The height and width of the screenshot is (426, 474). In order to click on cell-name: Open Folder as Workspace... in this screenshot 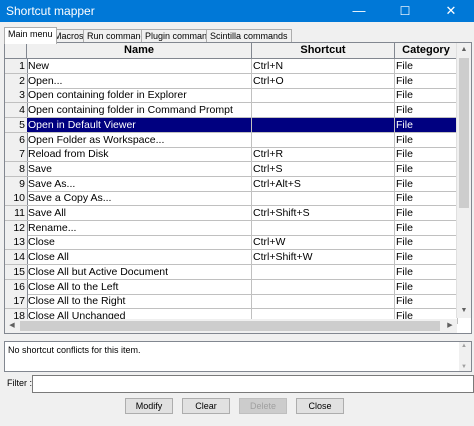, I will do `click(139, 140)`.